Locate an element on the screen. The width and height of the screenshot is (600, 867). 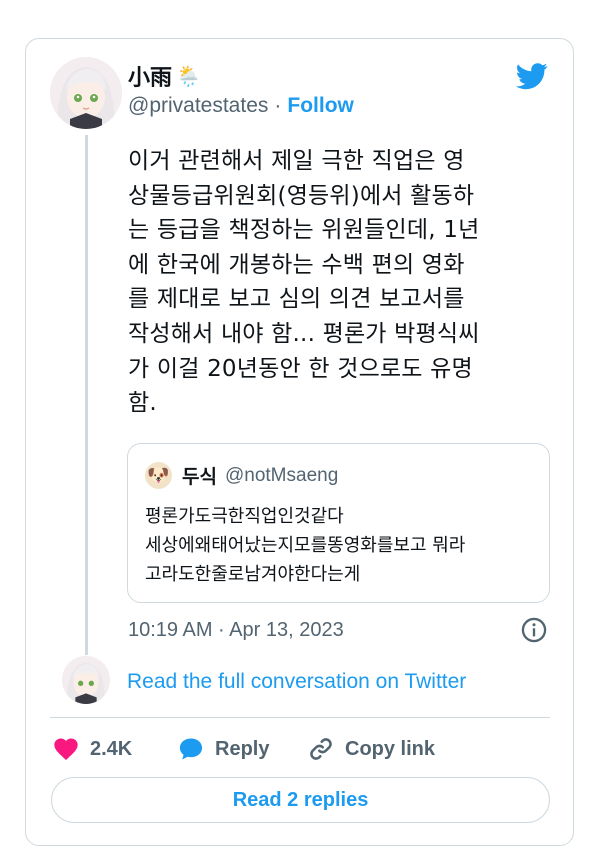
copy-link-button: Copy link is located at coordinates (371, 749).